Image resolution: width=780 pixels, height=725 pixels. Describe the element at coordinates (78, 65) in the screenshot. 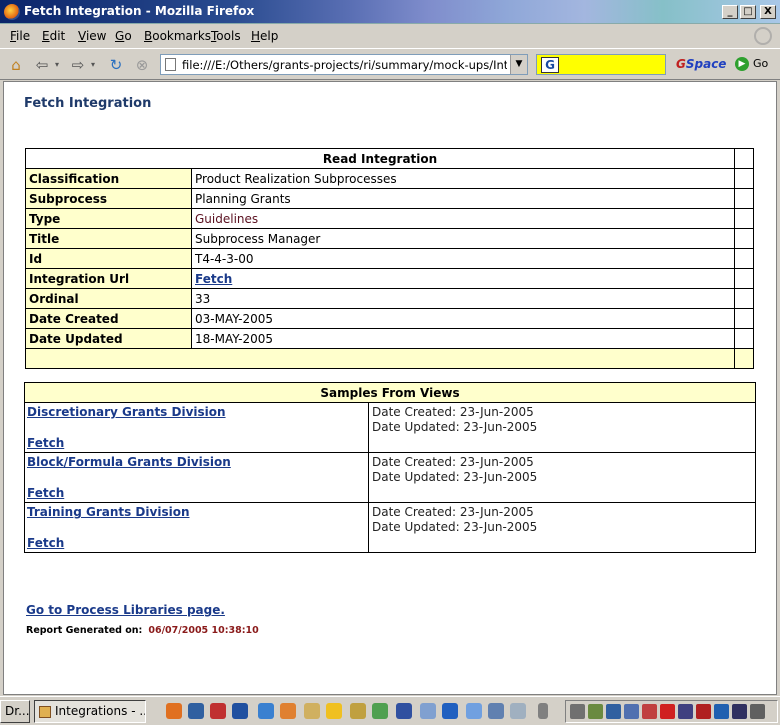

I see `forward-icon: ⇨` at that location.